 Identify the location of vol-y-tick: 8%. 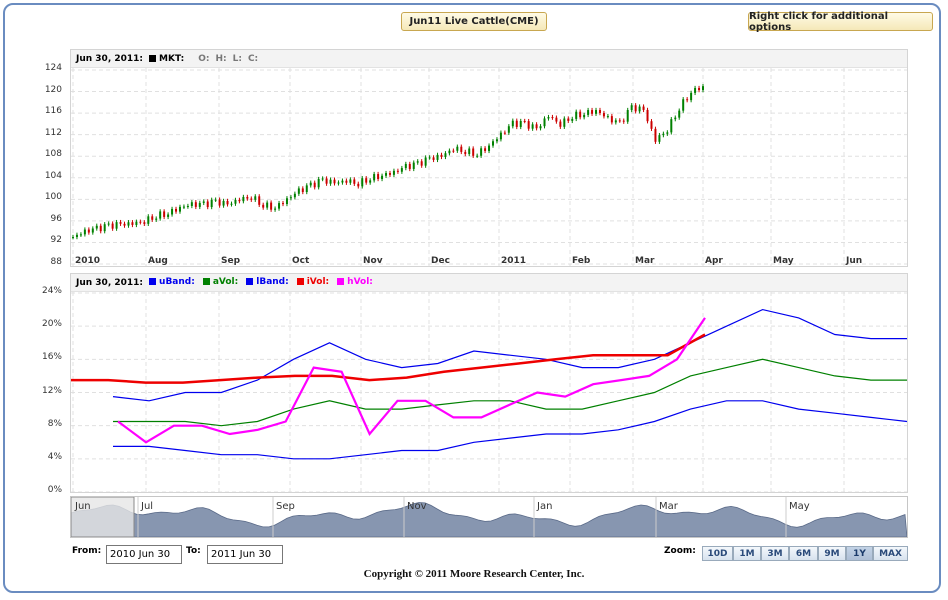
(54, 423).